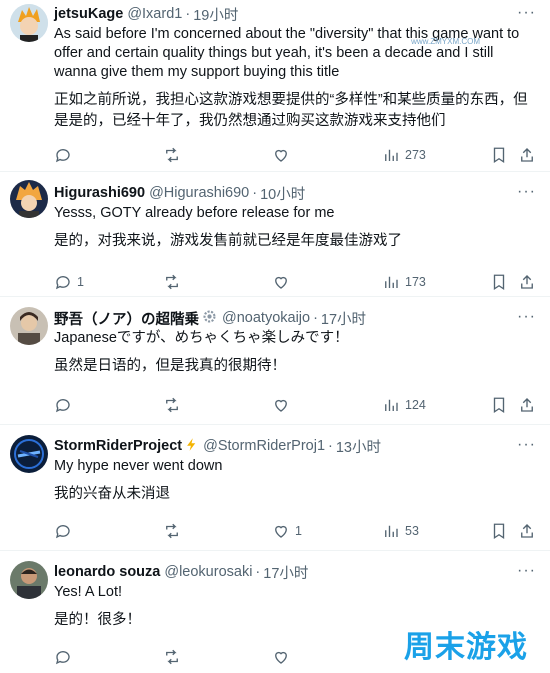 Image resolution: width=550 pixels, height=673 pixels. What do you see at coordinates (266, 318) in the screenshot?
I see `user-handle: @noatyokaijo` at bounding box center [266, 318].